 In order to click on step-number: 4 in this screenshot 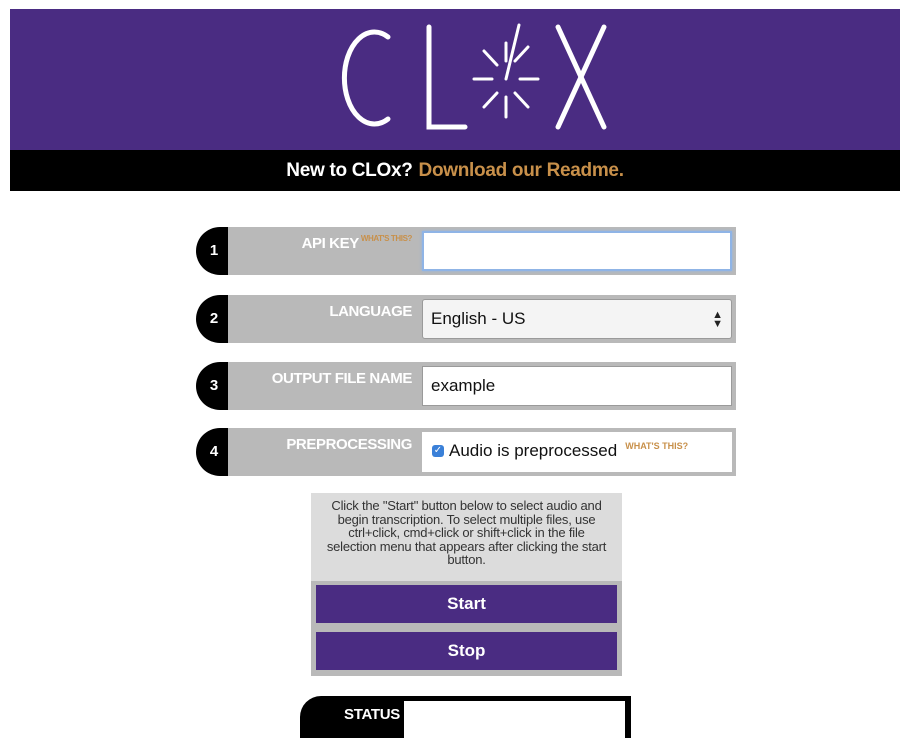, I will do `click(212, 452)`.